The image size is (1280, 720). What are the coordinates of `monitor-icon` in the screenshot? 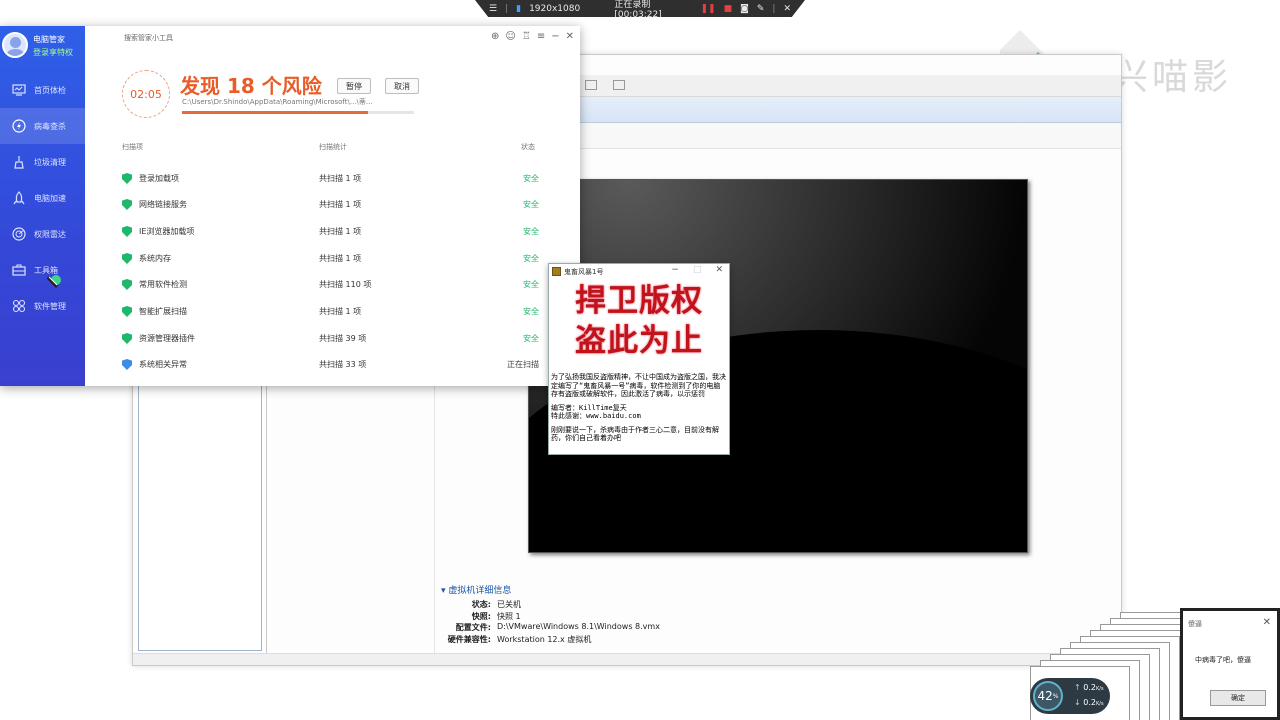 It's located at (19, 90).